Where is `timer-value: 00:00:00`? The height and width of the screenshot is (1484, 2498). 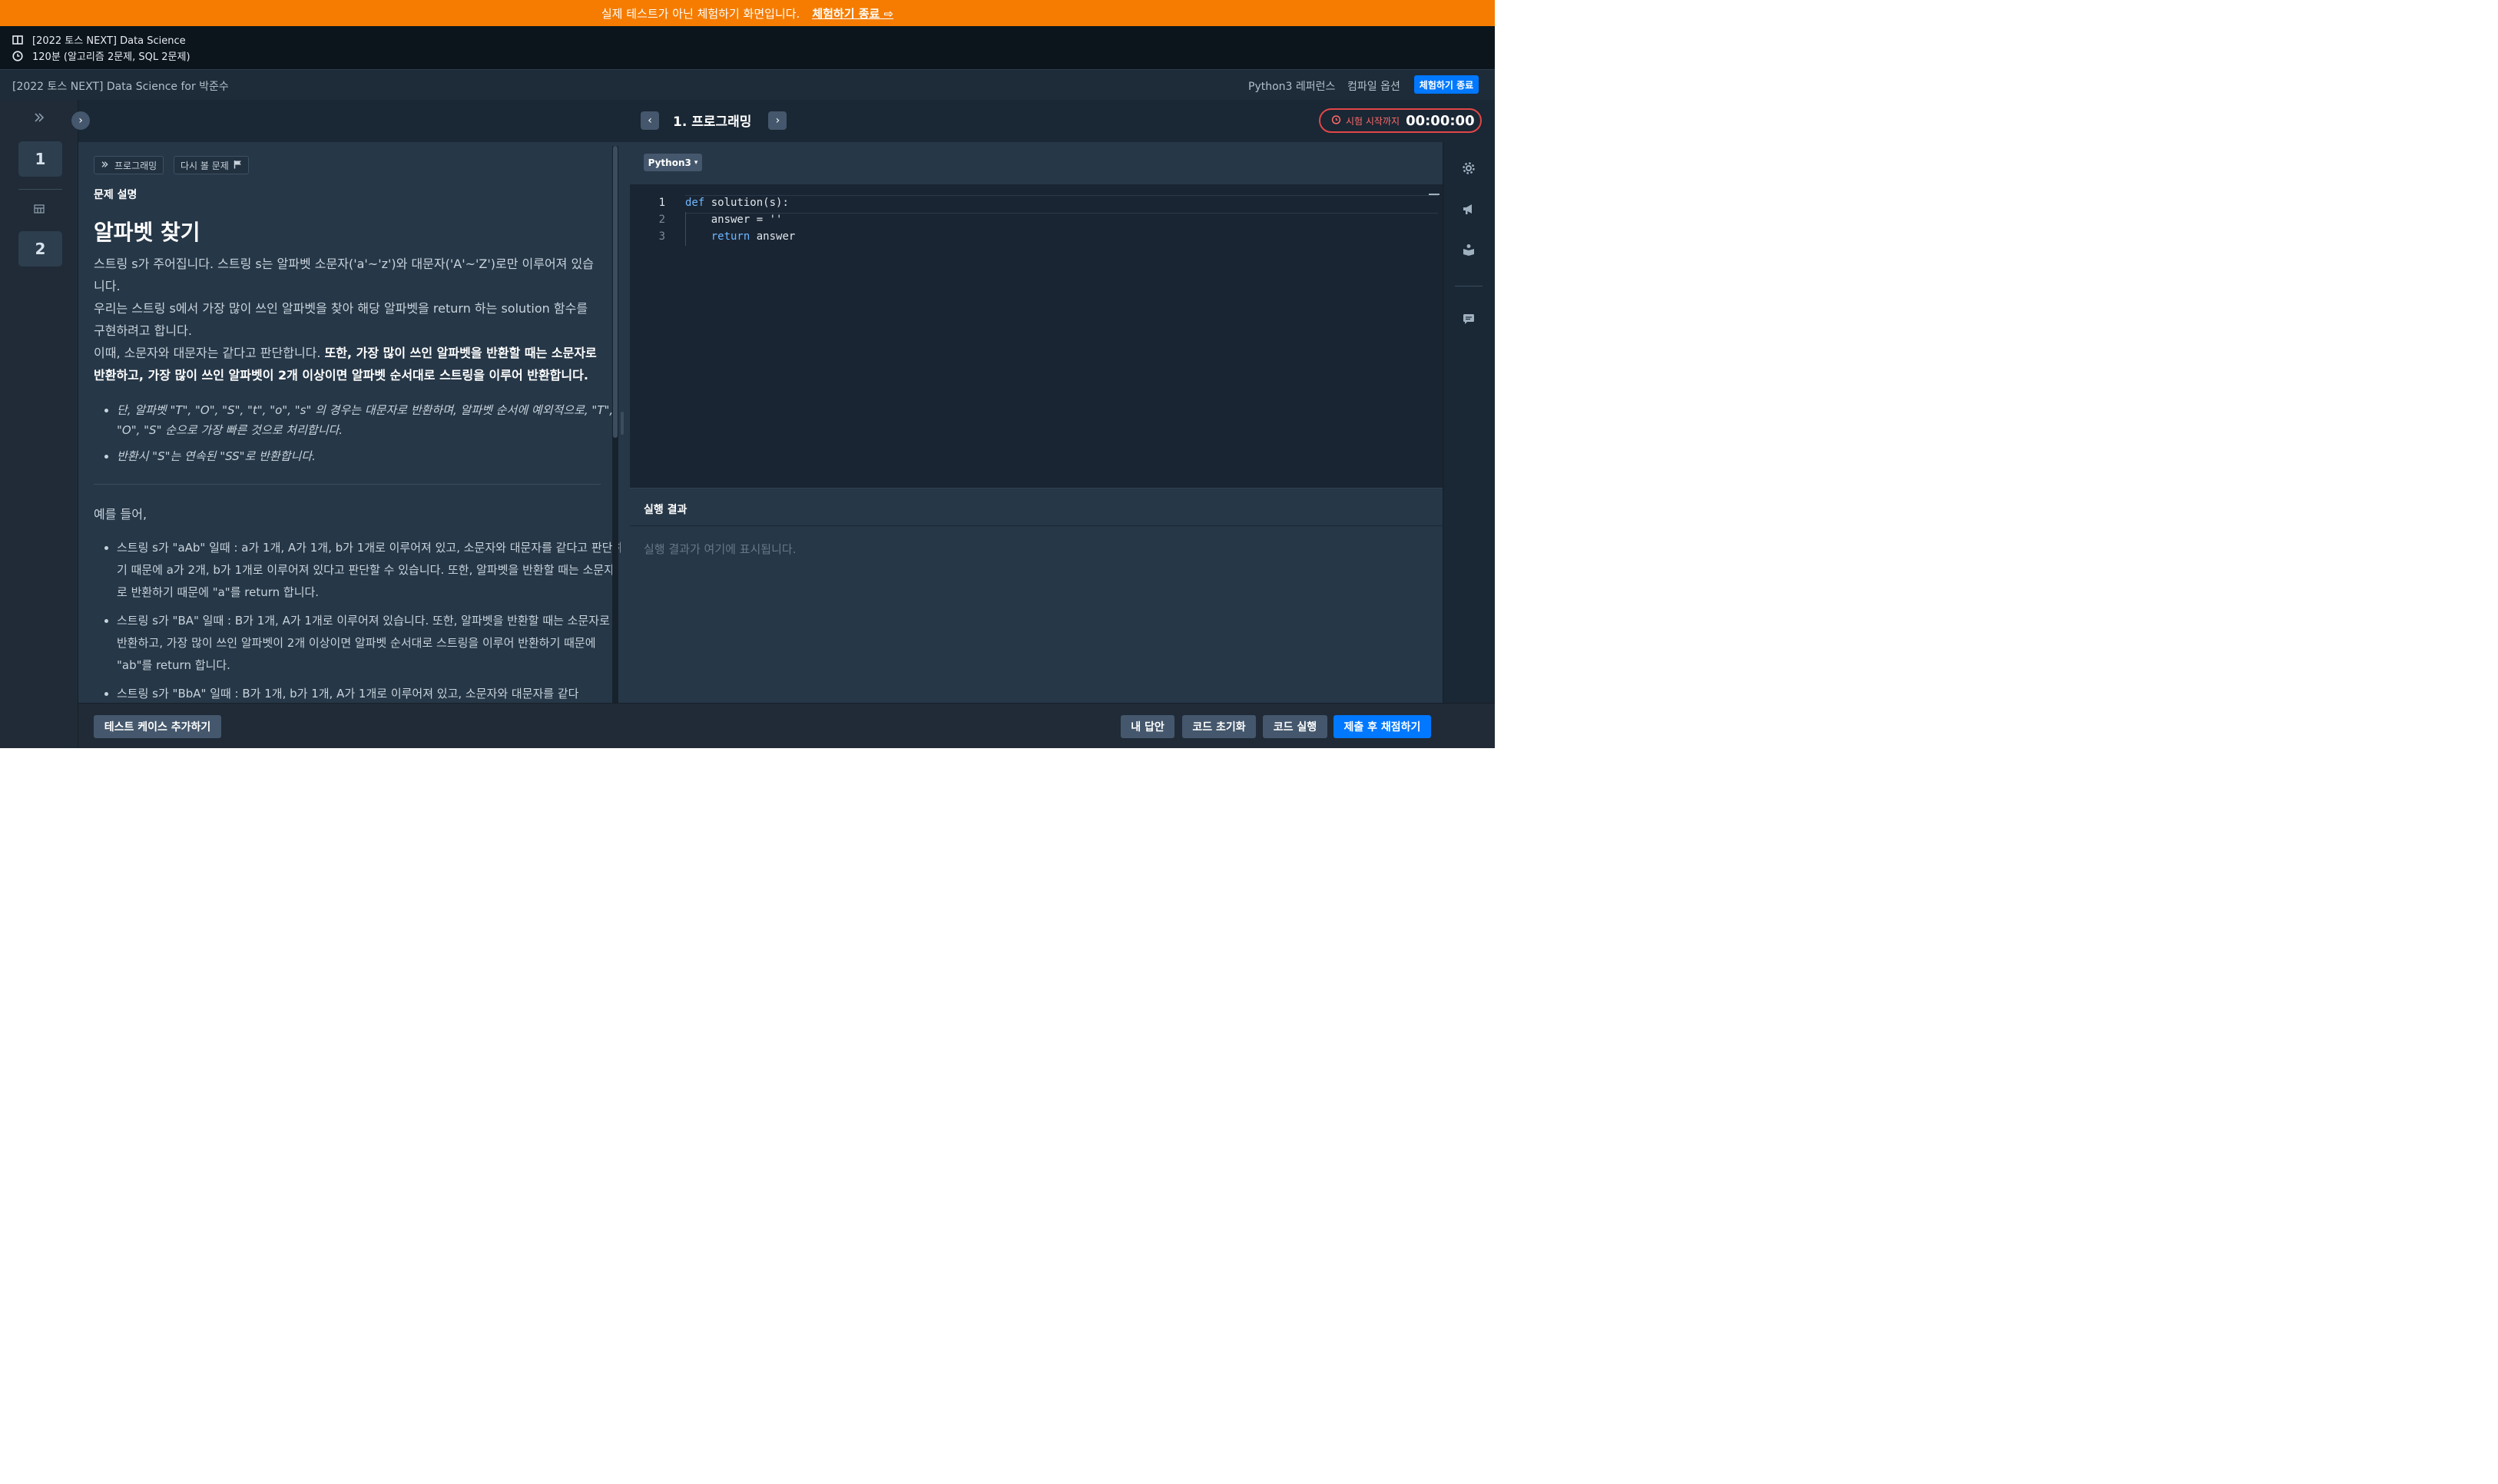
timer-value: 00:00:00 is located at coordinates (1441, 120).